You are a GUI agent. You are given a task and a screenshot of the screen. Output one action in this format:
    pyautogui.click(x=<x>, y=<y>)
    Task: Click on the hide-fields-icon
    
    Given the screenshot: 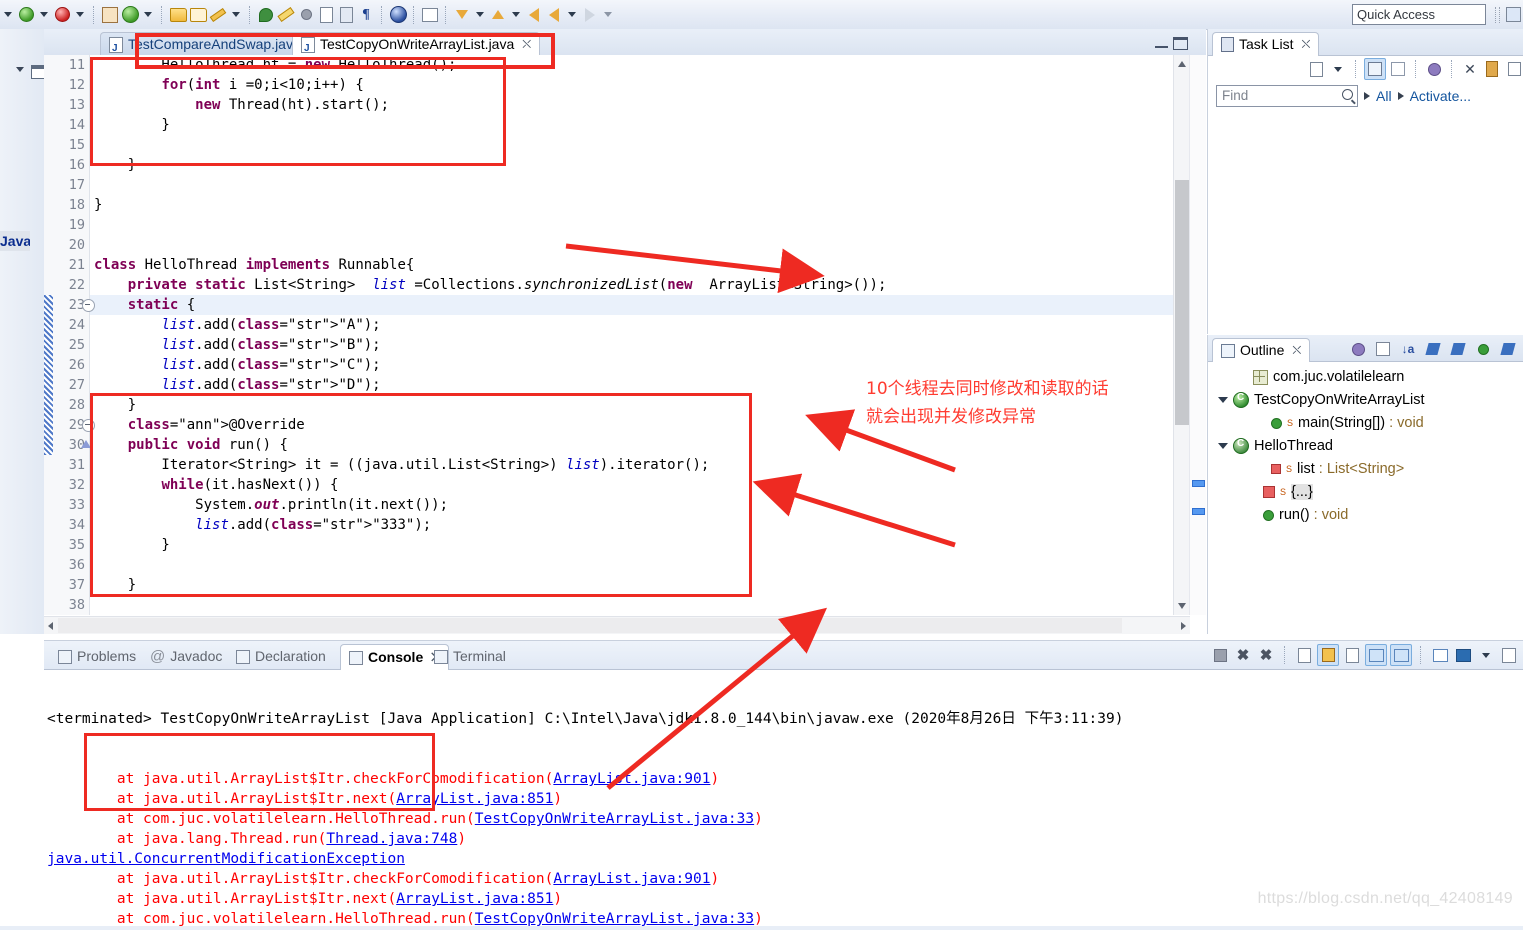 What is the action you would take?
    pyautogui.click(x=1383, y=349)
    